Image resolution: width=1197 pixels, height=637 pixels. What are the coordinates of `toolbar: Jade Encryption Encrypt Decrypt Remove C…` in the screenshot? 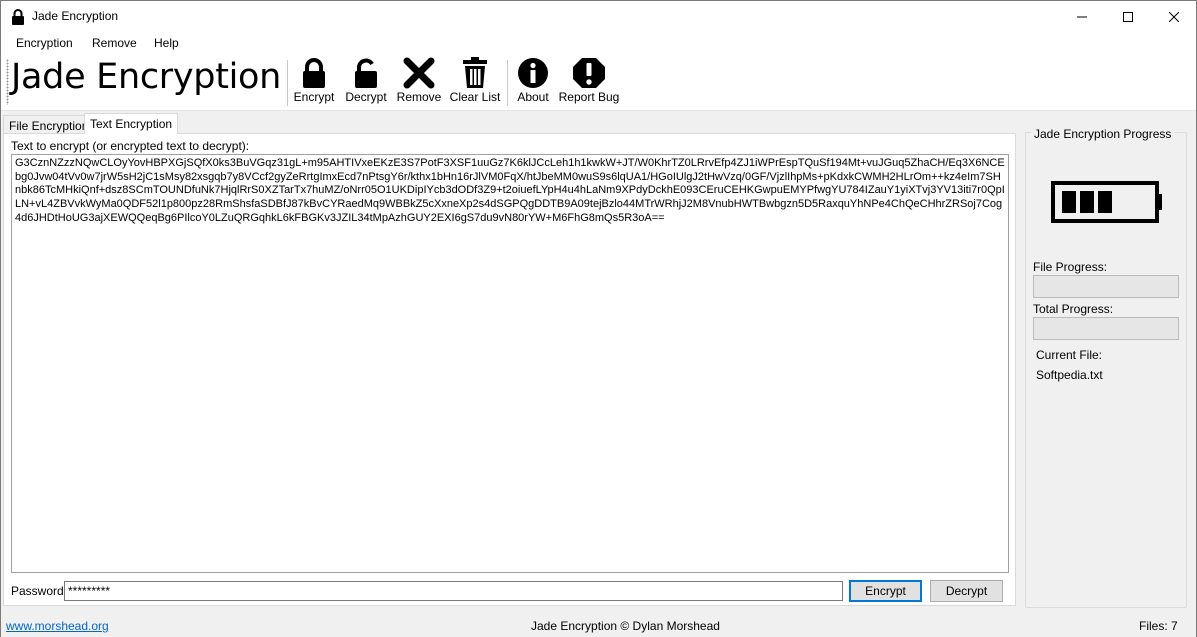 It's located at (598, 83).